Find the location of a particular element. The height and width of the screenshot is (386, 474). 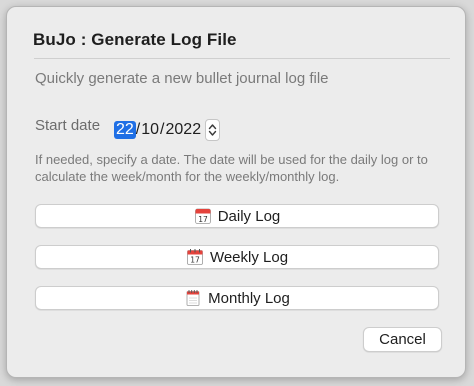

title-divider is located at coordinates (242, 58).